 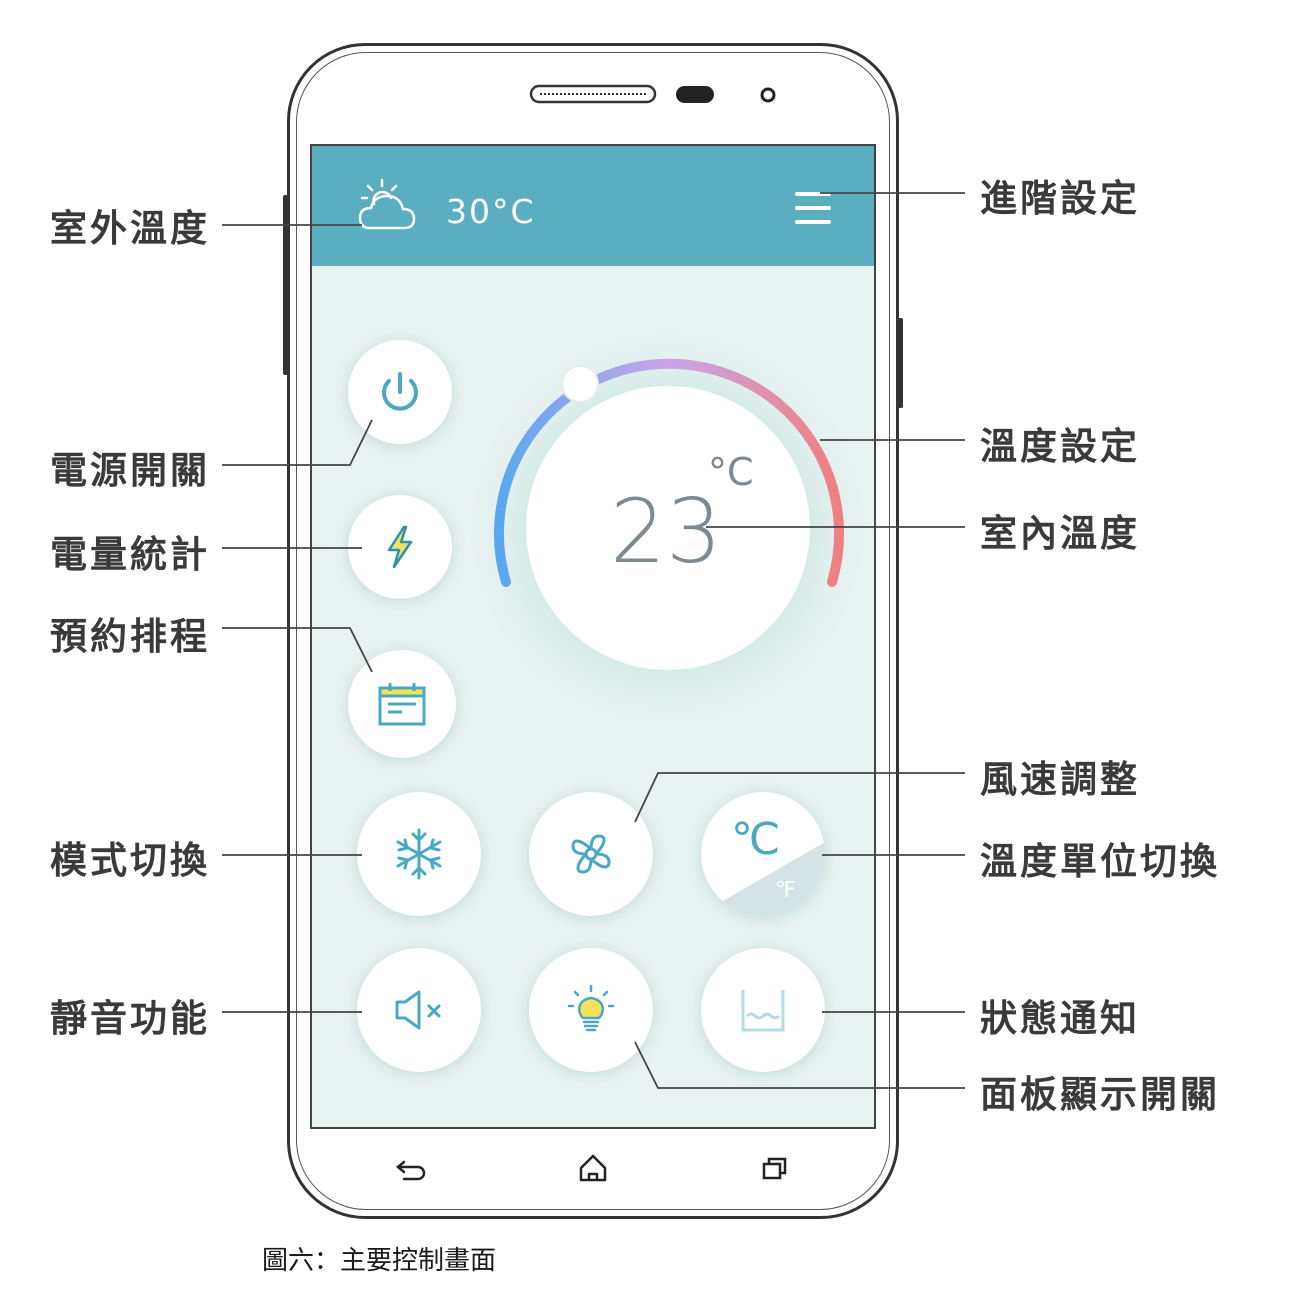 What do you see at coordinates (130, 860) in the screenshot?
I see `label-mode-switch: 模式切換` at bounding box center [130, 860].